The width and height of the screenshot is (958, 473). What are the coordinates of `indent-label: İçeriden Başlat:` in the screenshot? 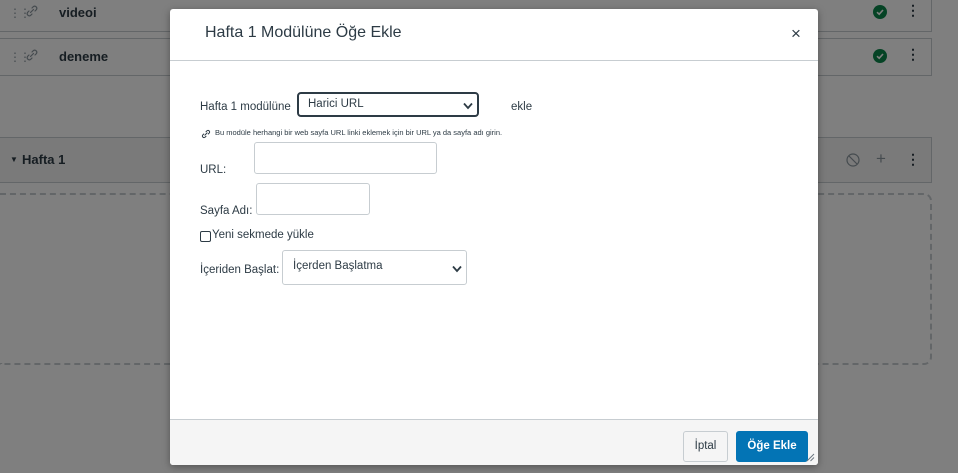 It's located at (240, 270).